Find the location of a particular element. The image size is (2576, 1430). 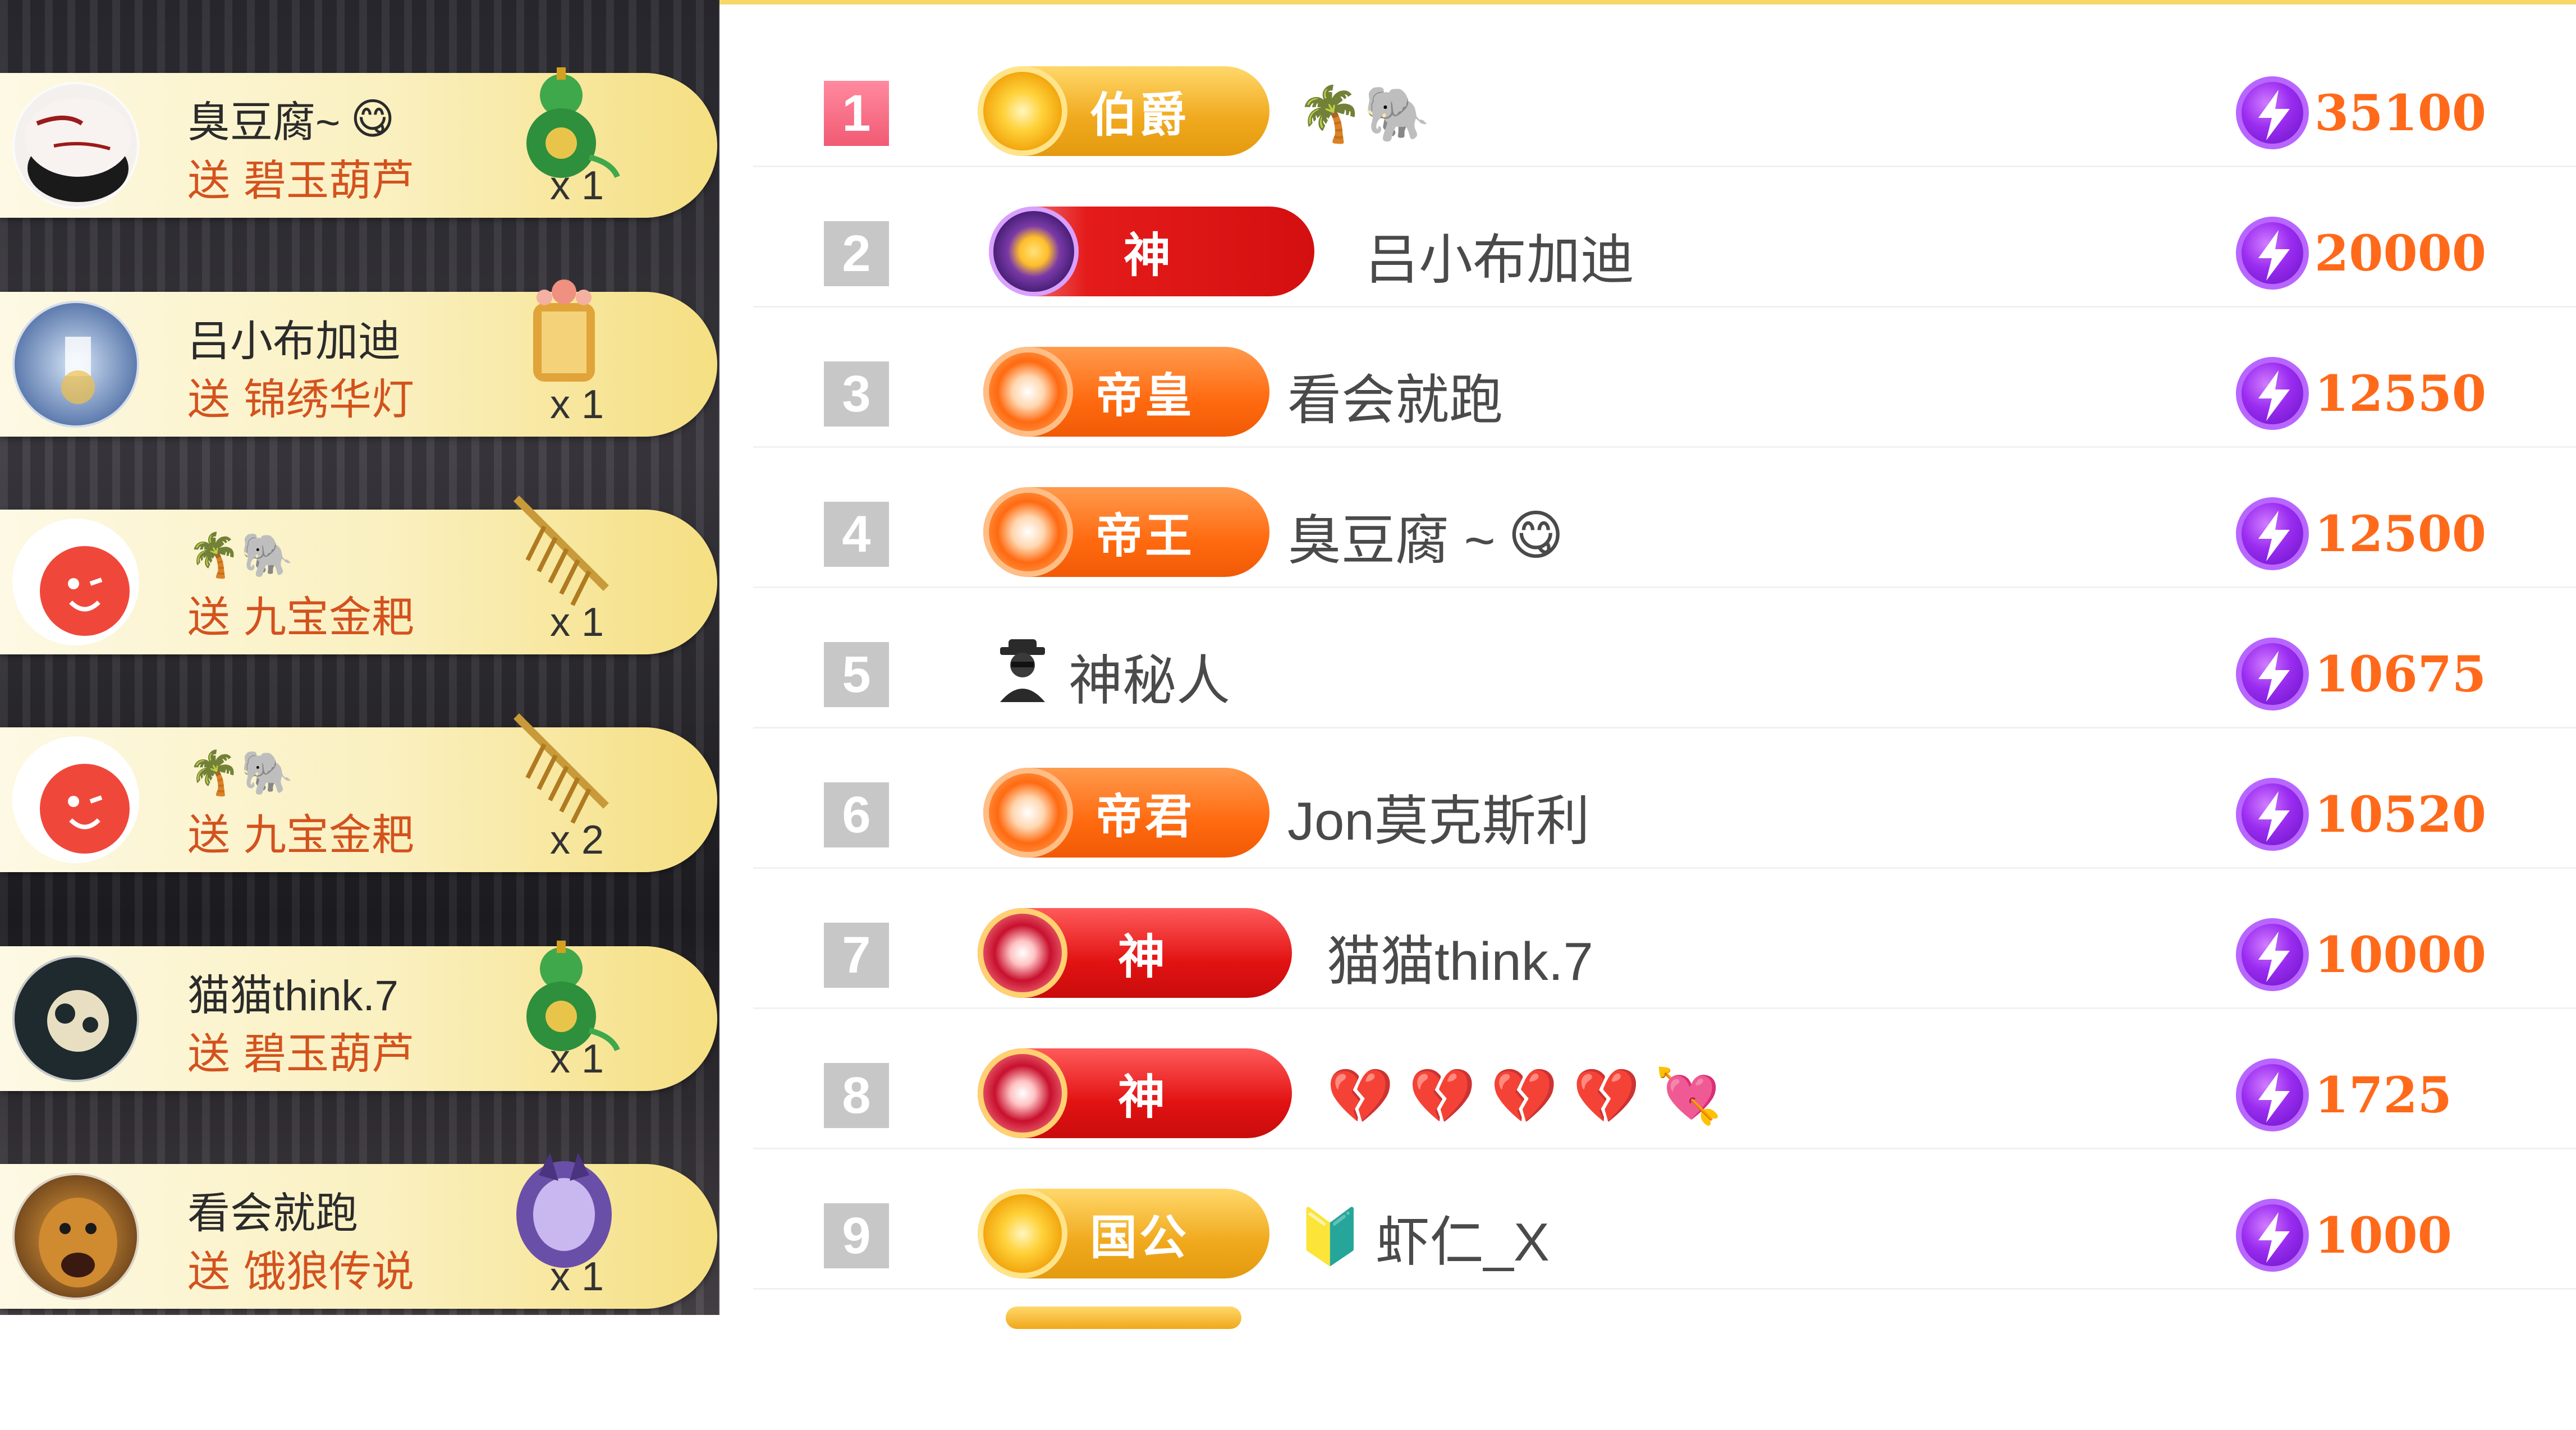

noble-badge: 帝君 is located at coordinates (1126, 813).